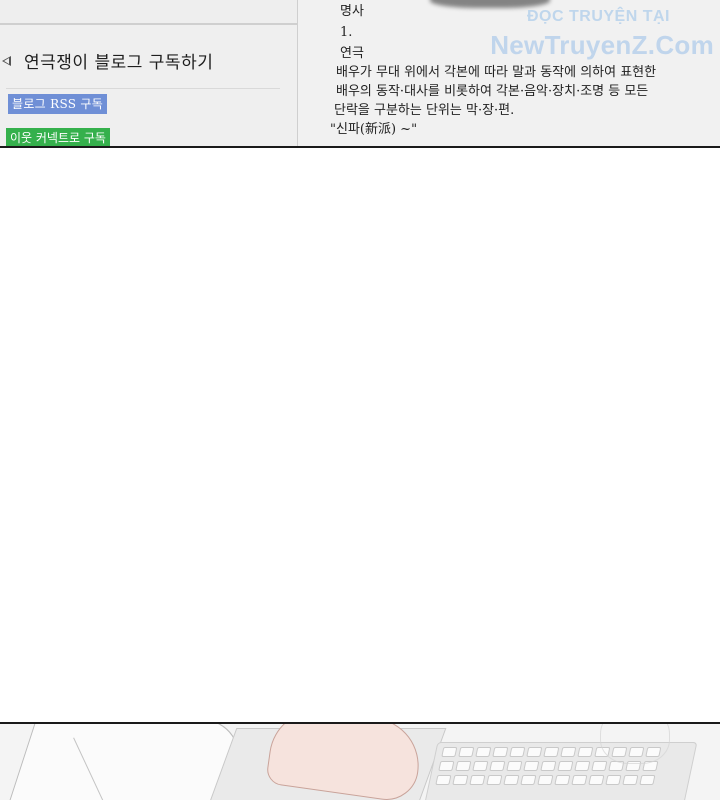 Image resolution: width=720 pixels, height=800 pixels. Describe the element at coordinates (602, 45) in the screenshot. I see `watermark-main: NewTruyenZ.Com` at that location.